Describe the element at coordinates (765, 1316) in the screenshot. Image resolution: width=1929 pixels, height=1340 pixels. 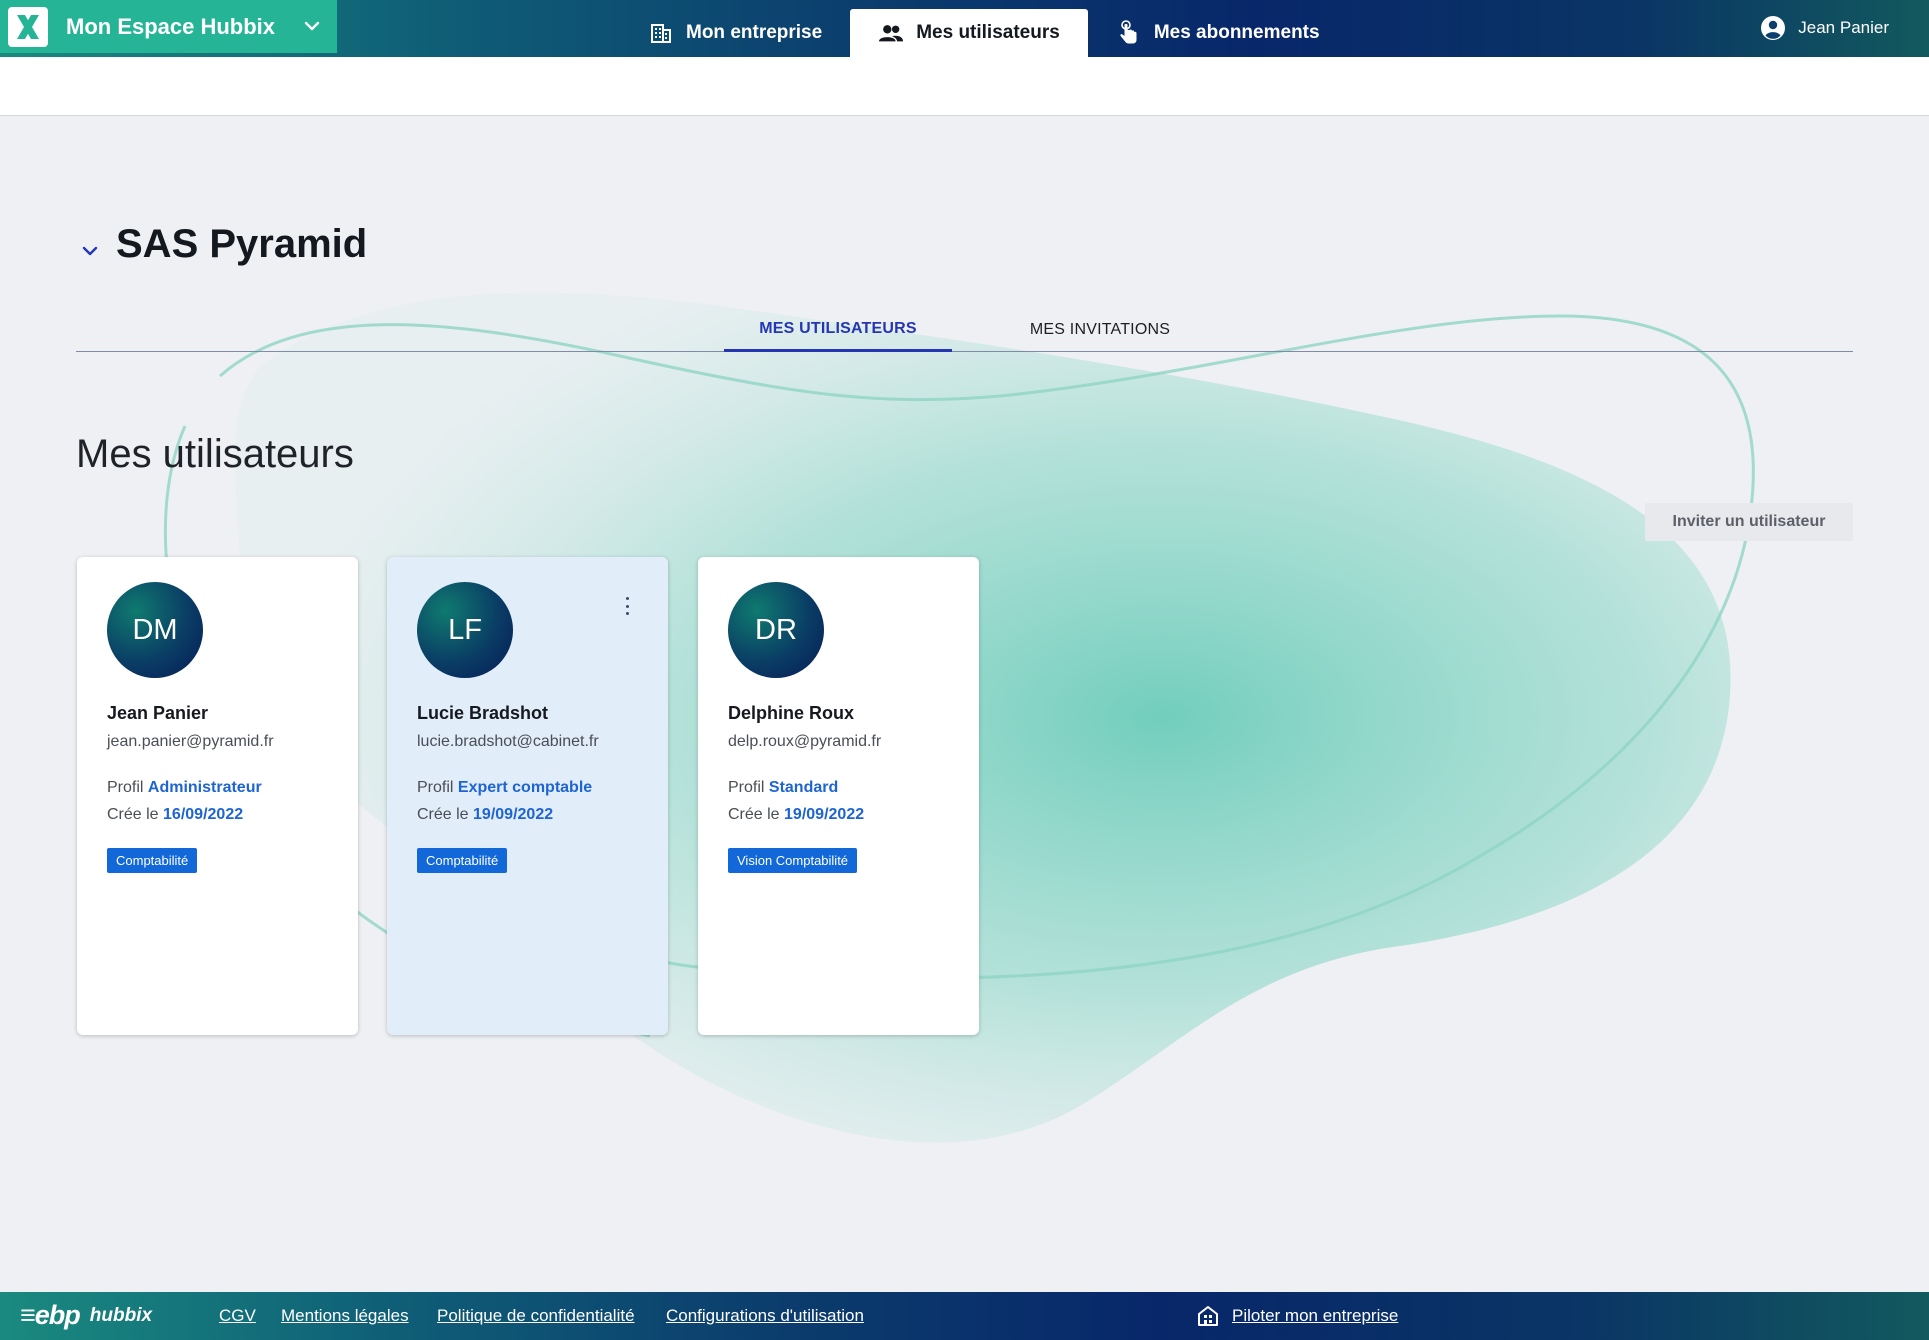
I see `footer-link-configurations: Configurations d'utilisation` at that location.